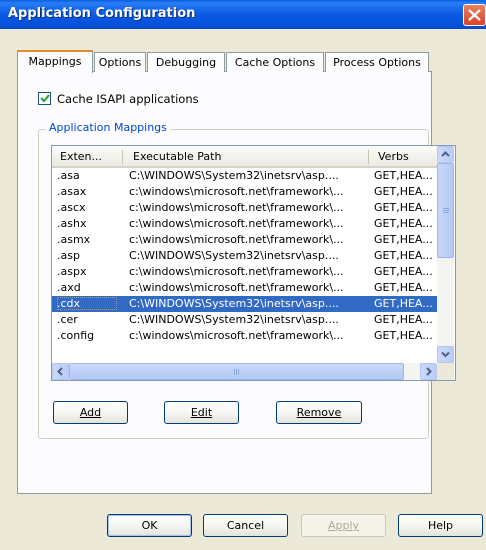  I want to click on horizontal-scroll-thumb, so click(236, 371).